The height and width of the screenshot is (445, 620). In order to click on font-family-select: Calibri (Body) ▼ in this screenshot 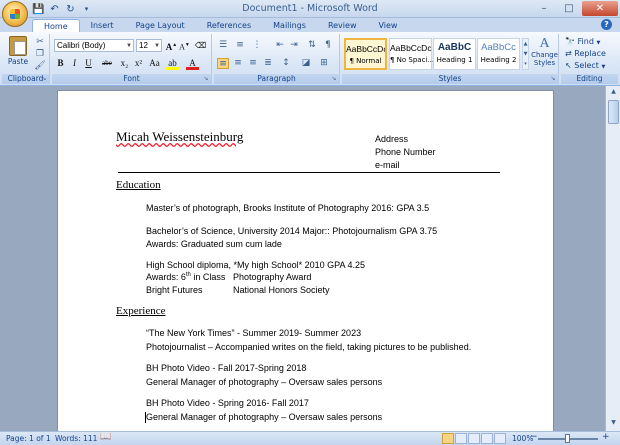, I will do `click(94, 45)`.